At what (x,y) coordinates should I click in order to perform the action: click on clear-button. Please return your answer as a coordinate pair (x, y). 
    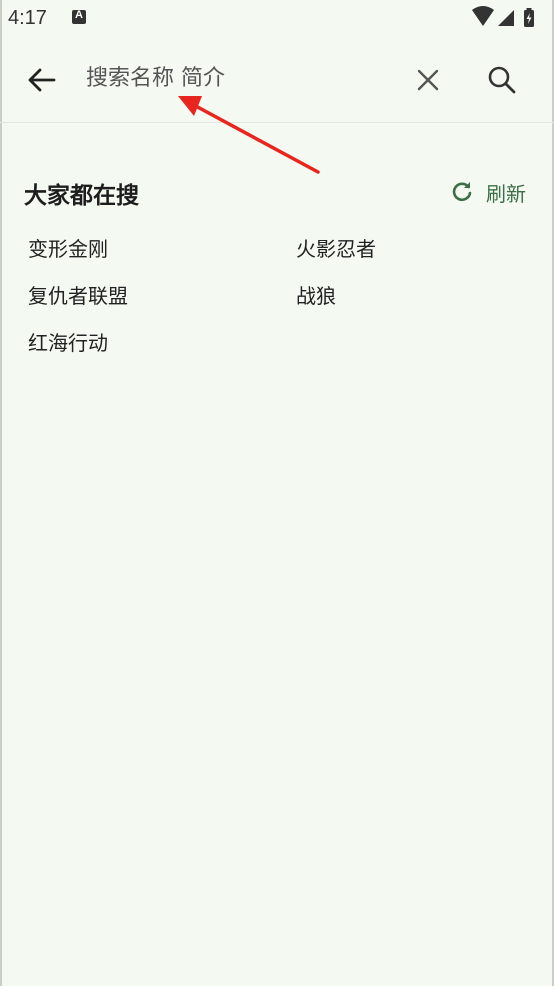
    Looking at the image, I should click on (428, 80).